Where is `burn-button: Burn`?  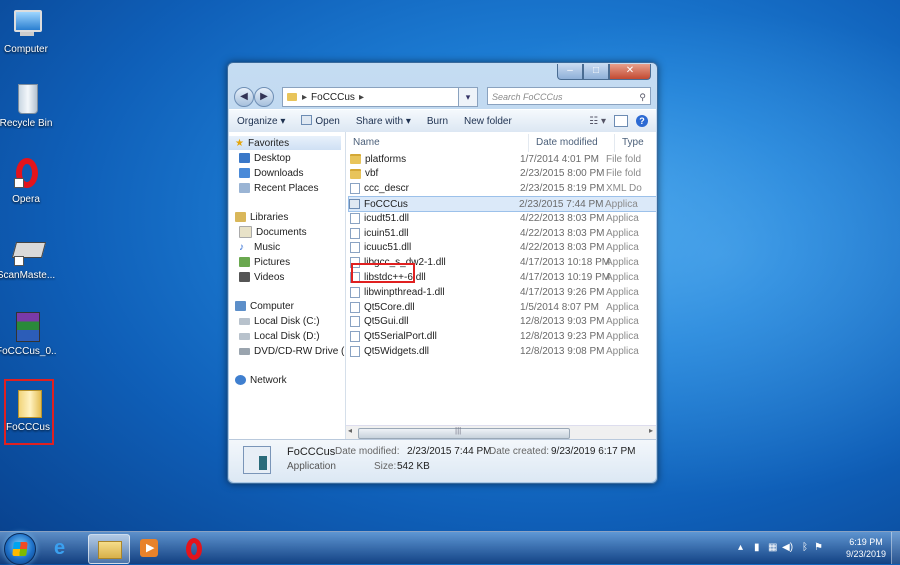
burn-button: Burn is located at coordinates (437, 121).